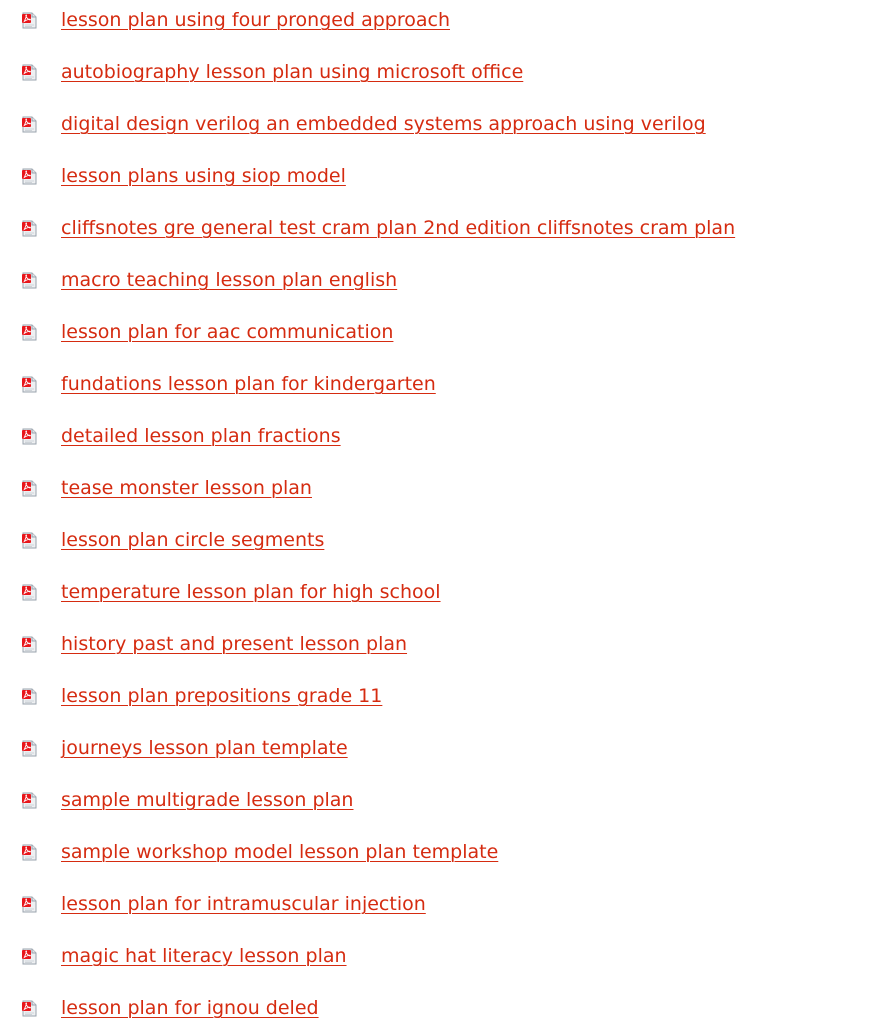  I want to click on list-item: sample multigrade lesson plan, so click(446, 801).